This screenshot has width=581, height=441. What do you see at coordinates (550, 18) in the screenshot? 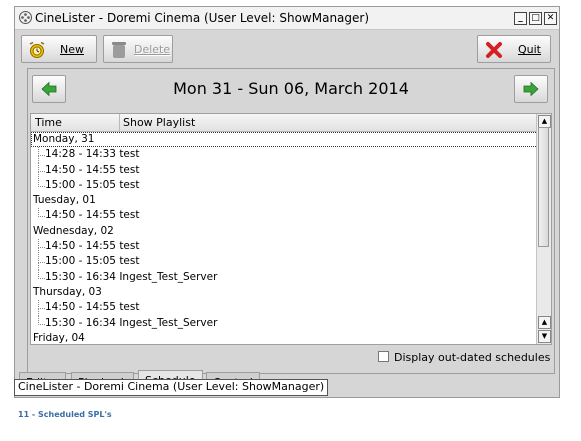
I see `close-window-button: ✕` at bounding box center [550, 18].